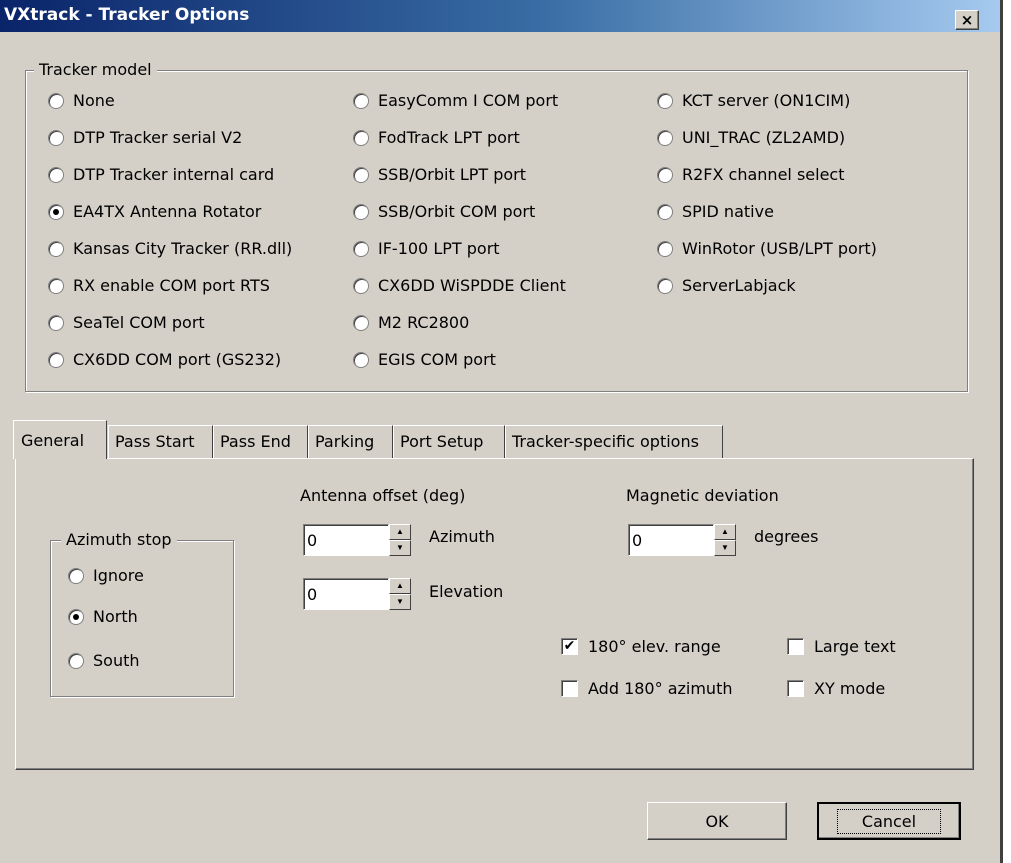 The width and height of the screenshot is (1011, 863). I want to click on tracker-option-if-100-lpt-port: IF-100 LPT port, so click(426, 248).